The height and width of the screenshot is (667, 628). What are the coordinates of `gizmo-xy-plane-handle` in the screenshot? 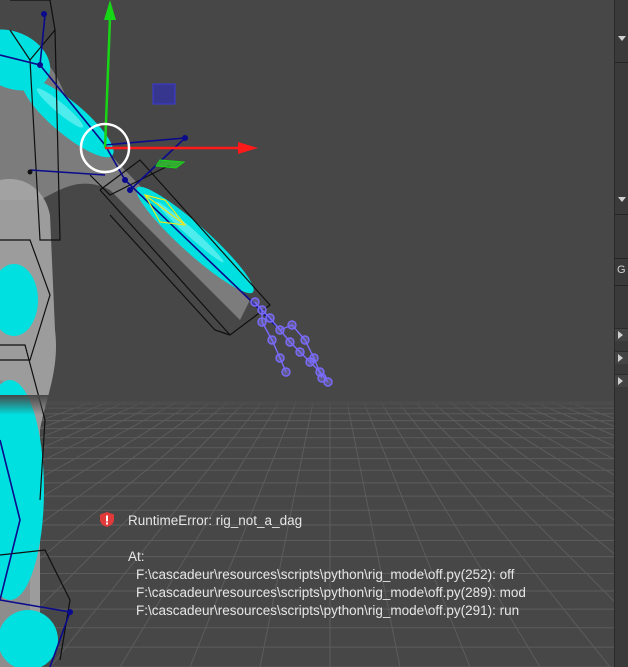 It's located at (164, 94).